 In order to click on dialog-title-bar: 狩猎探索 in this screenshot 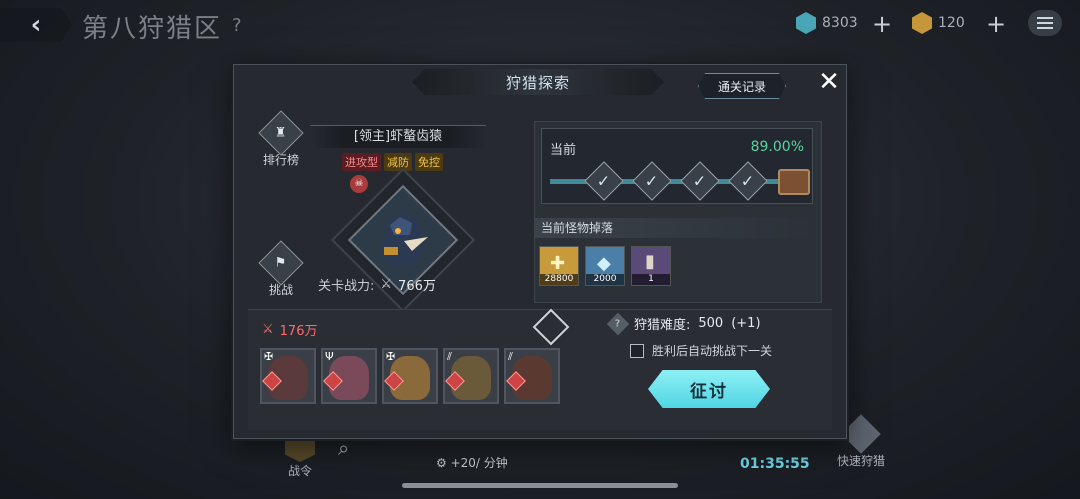, I will do `click(538, 82)`.